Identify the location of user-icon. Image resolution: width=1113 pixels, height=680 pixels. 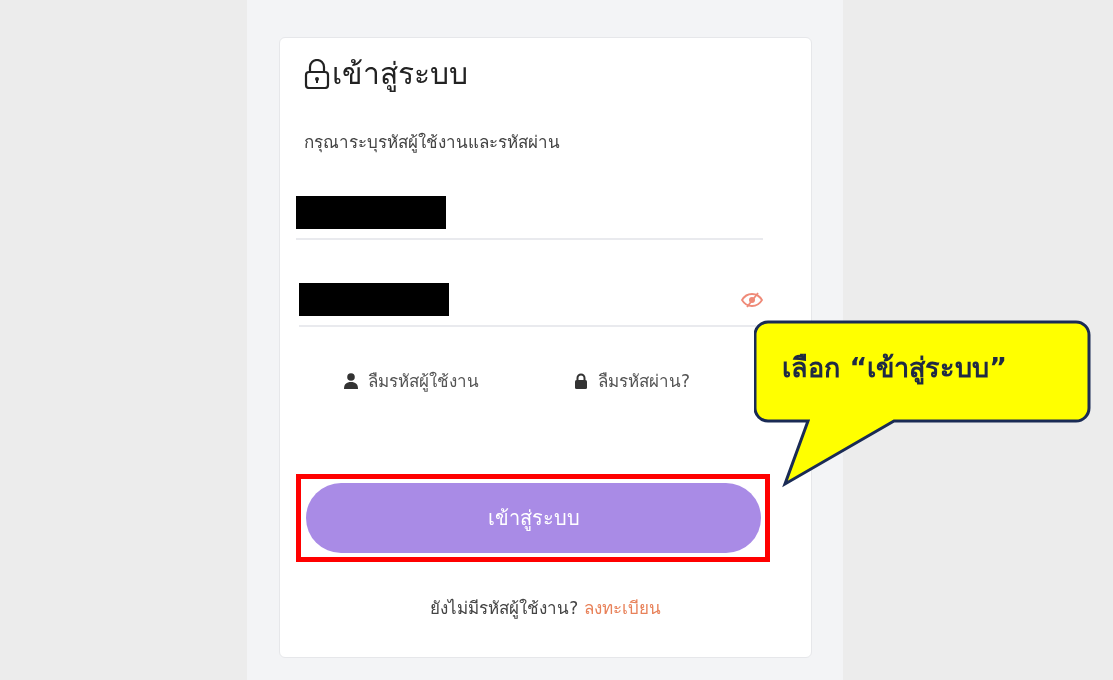
(351, 381).